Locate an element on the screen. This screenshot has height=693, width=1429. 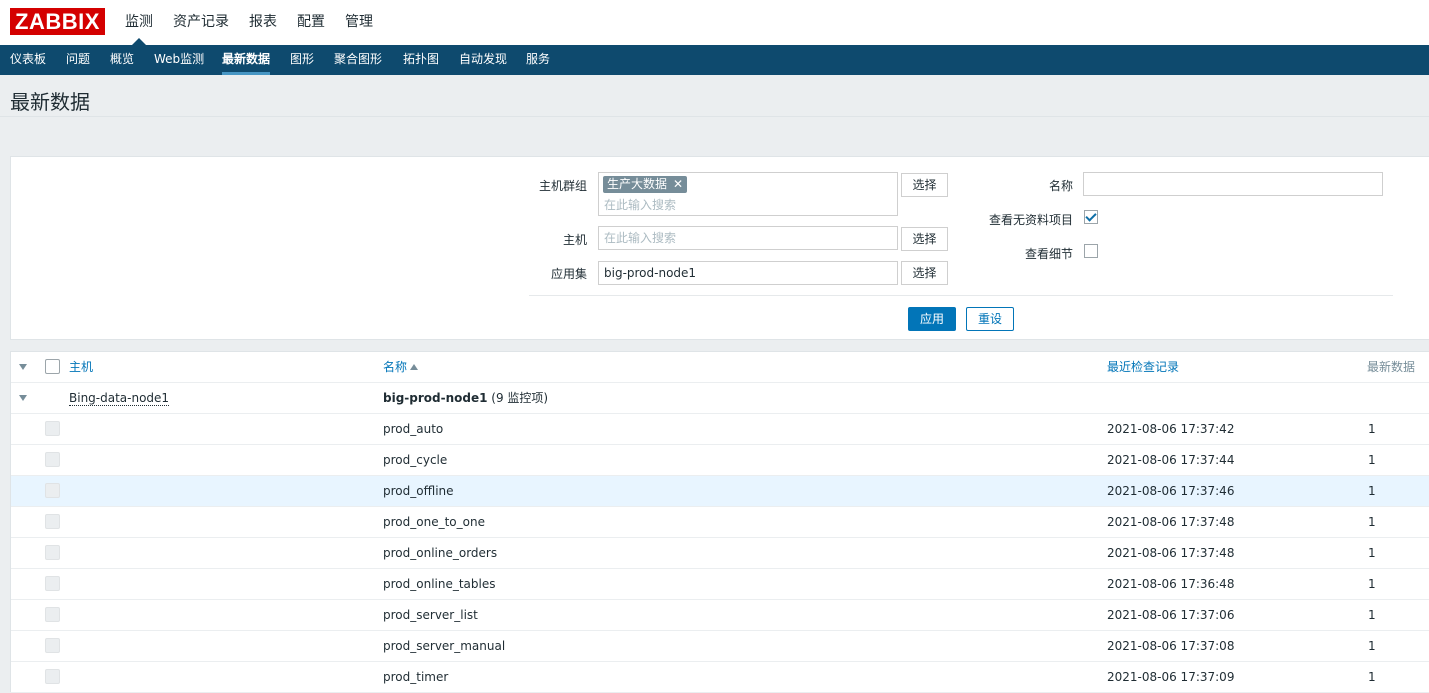
sub-nav-discovery: 自动发现 is located at coordinates (483, 60).